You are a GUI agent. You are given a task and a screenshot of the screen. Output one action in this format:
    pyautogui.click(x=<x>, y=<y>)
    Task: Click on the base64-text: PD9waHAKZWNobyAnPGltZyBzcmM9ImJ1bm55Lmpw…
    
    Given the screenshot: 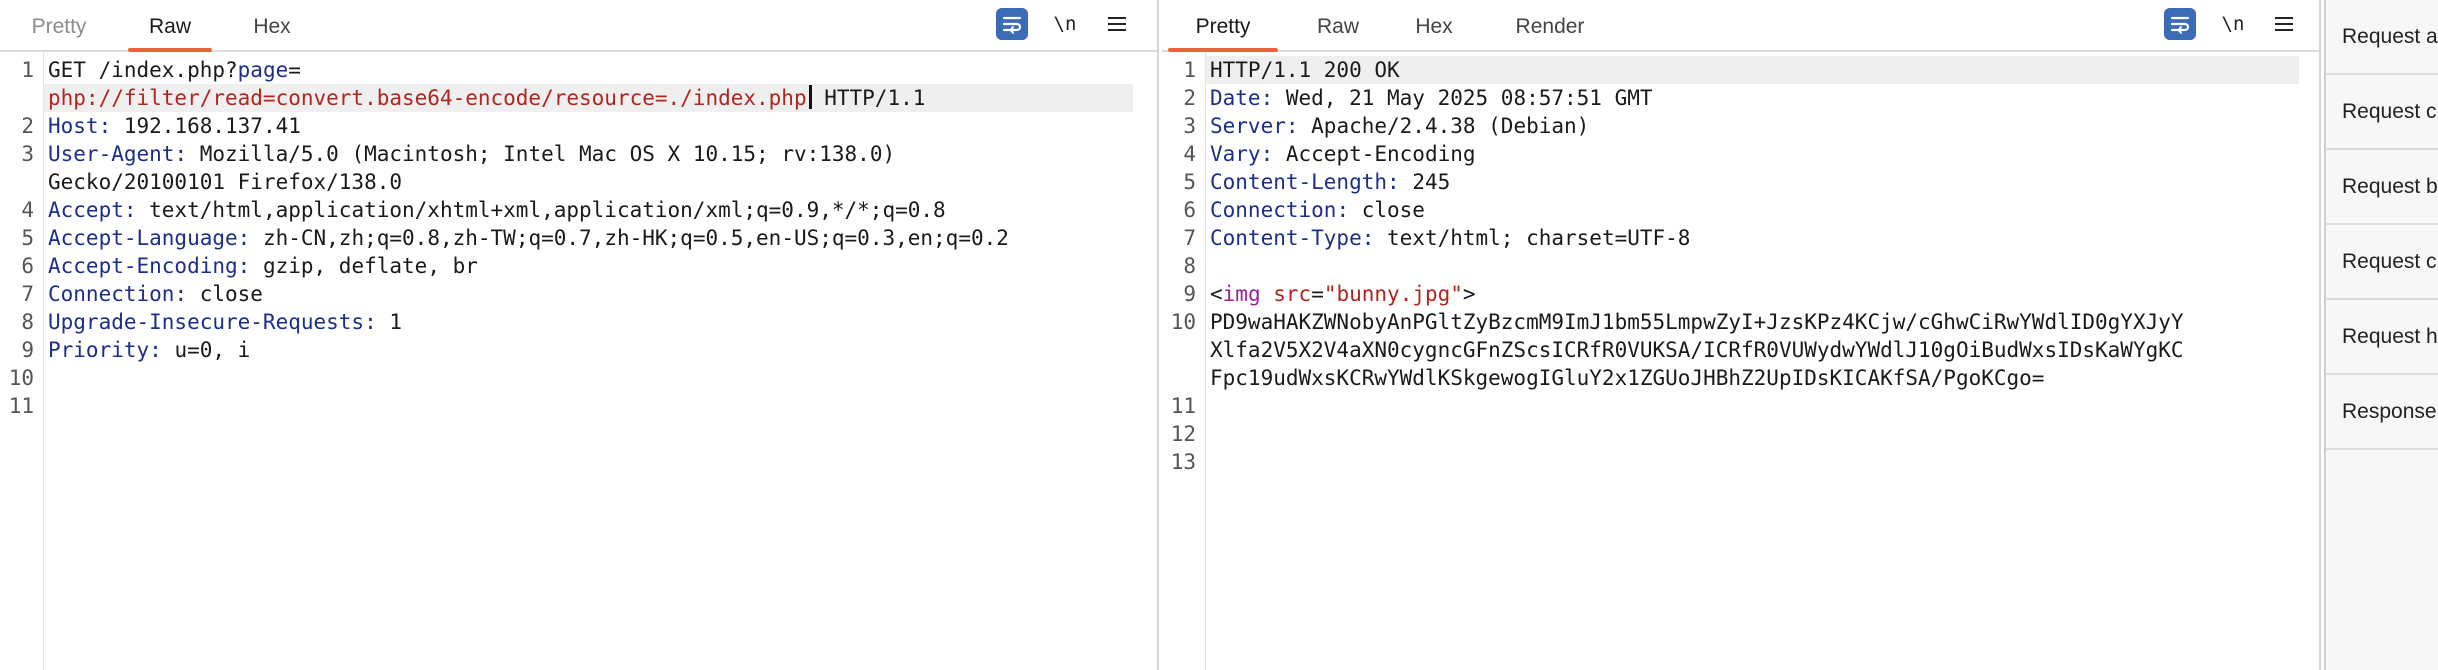 What is the action you would take?
    pyautogui.click(x=1697, y=322)
    